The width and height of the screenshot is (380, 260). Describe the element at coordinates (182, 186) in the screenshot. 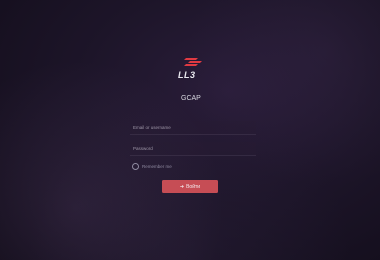

I see `sign-in-icon: ➜` at that location.